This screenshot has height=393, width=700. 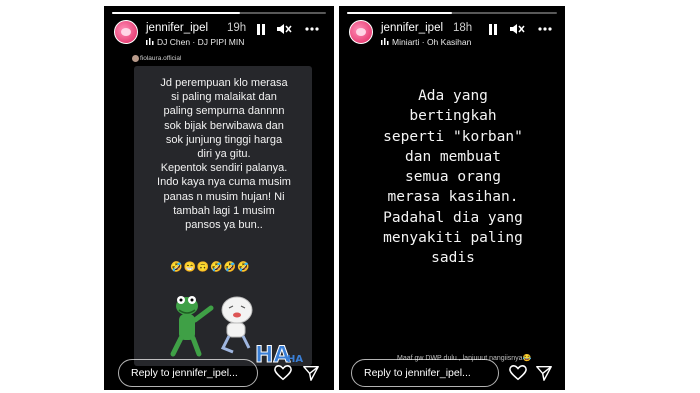 I want to click on story-time: 18h, so click(x=463, y=28).